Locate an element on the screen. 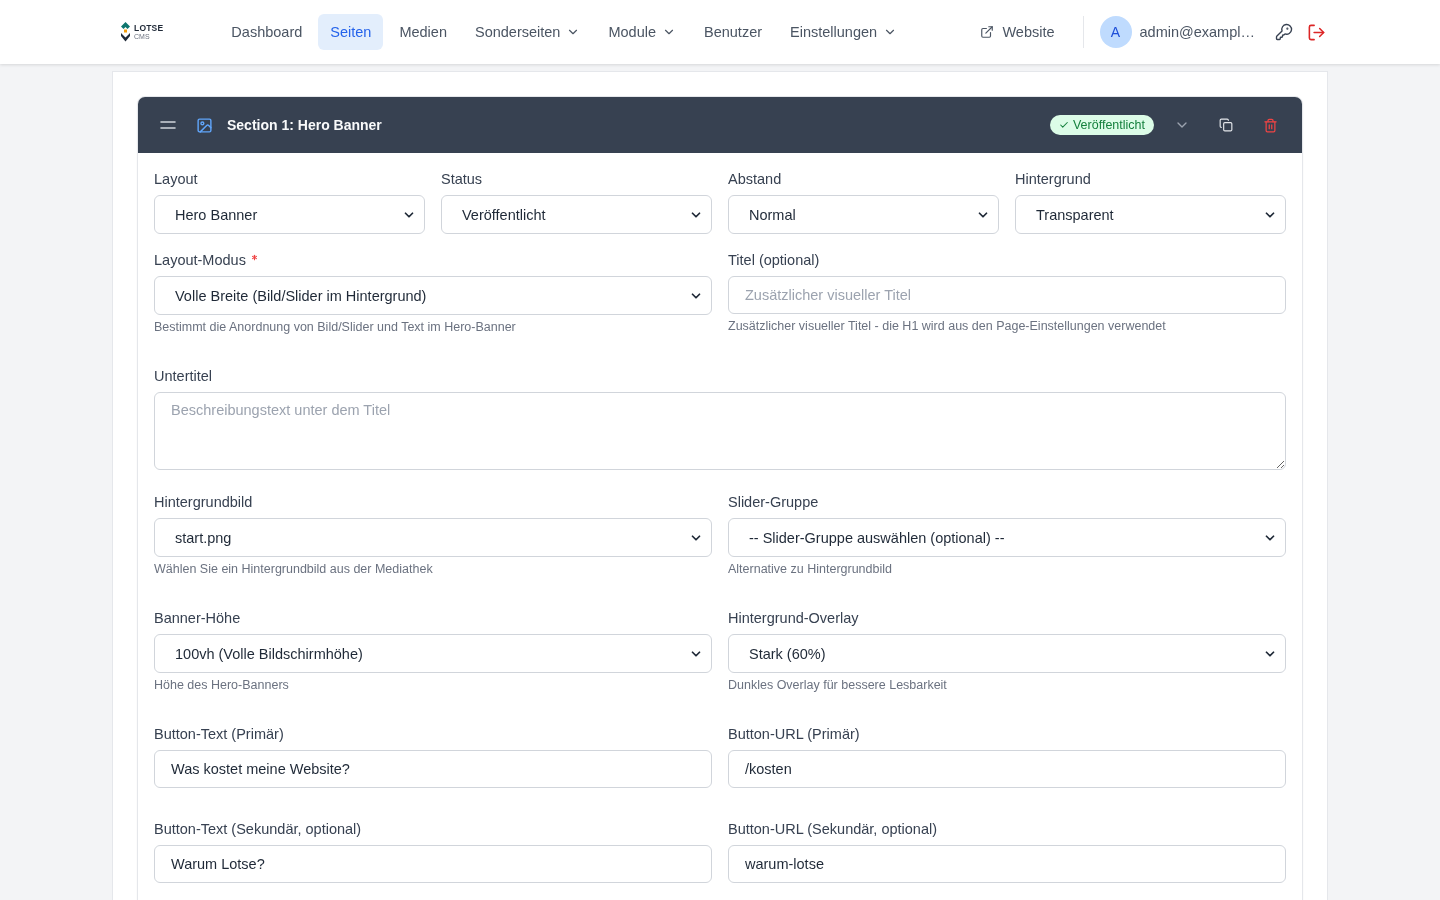 The width and height of the screenshot is (1440, 900). select-field: Volle Breite (Bild/Slider im Hintergrund) is located at coordinates (433, 295).